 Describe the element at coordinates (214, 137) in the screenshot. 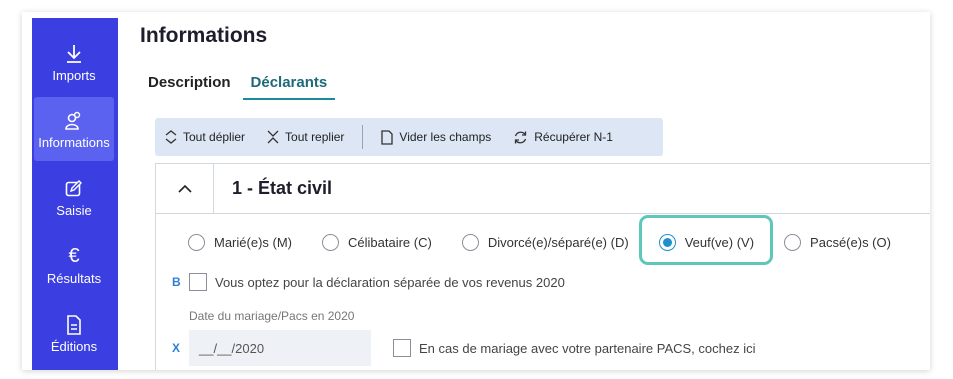

I see `expand-all-label: Tout déplier` at that location.